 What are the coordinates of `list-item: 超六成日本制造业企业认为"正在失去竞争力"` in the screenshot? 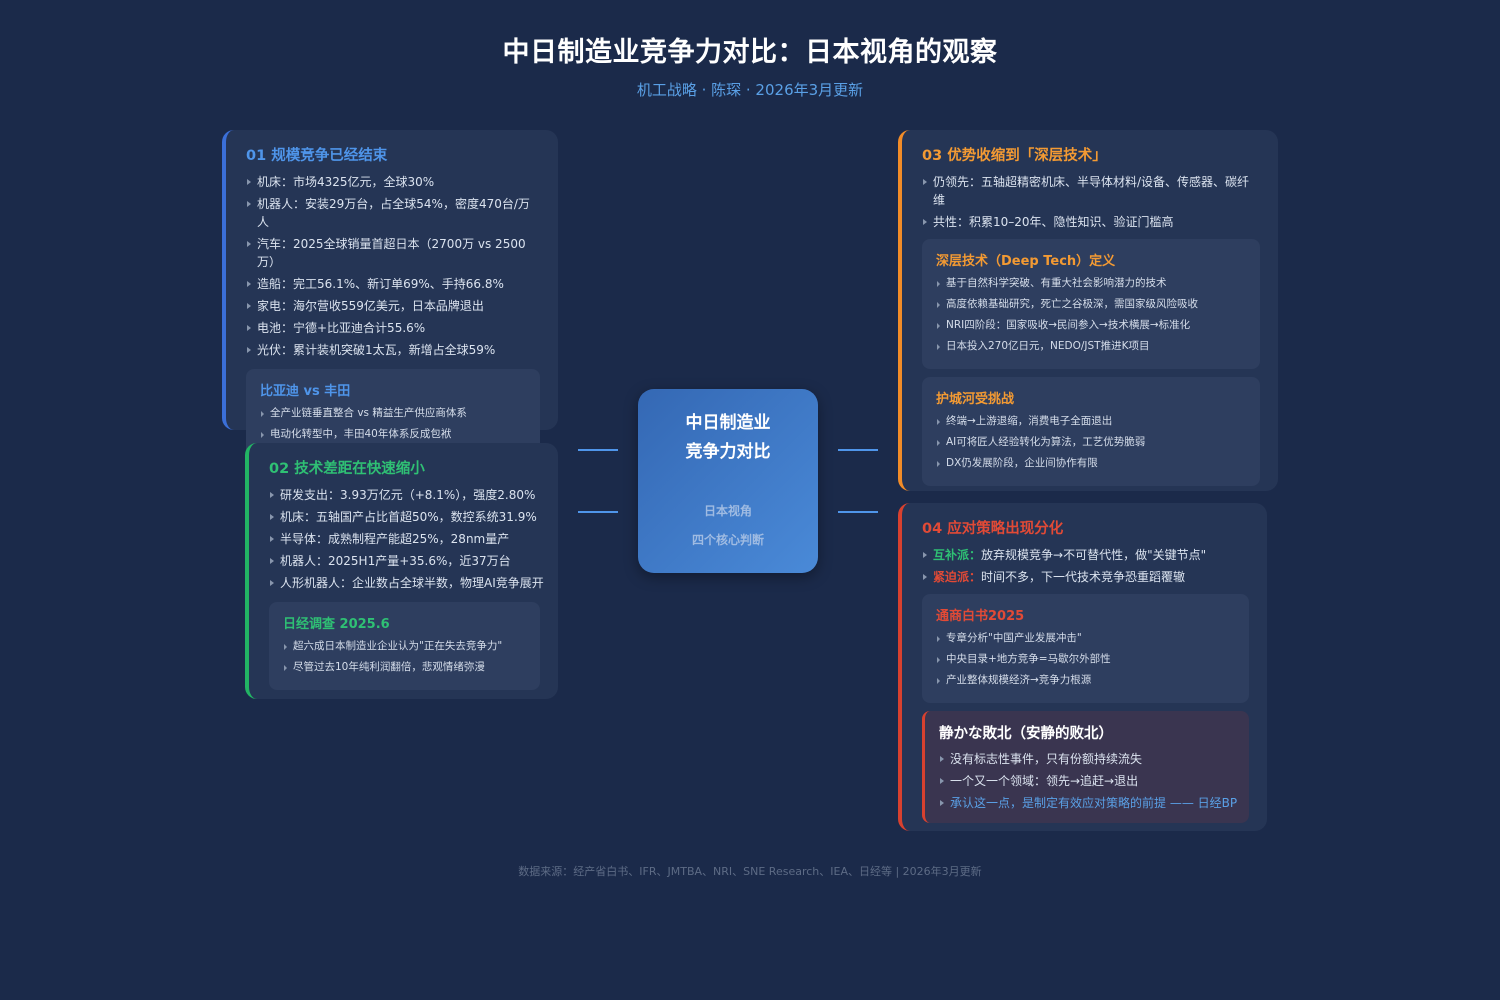 It's located at (404, 646).